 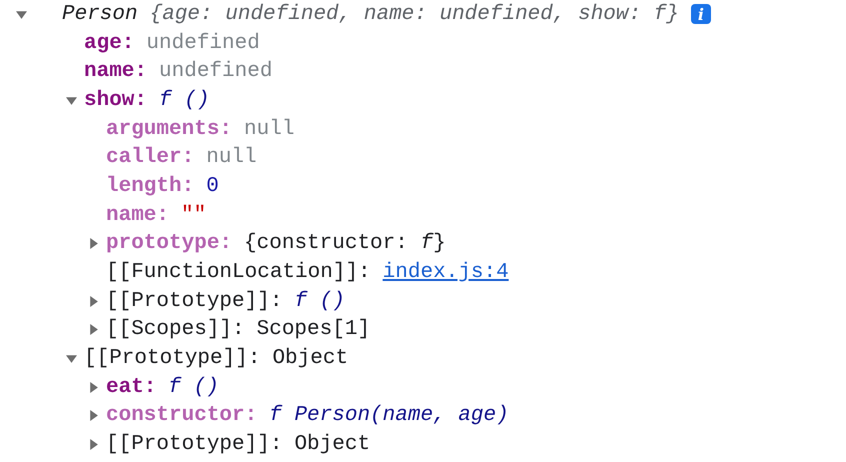 I want to click on property-key: eat:, so click(x=131, y=387).